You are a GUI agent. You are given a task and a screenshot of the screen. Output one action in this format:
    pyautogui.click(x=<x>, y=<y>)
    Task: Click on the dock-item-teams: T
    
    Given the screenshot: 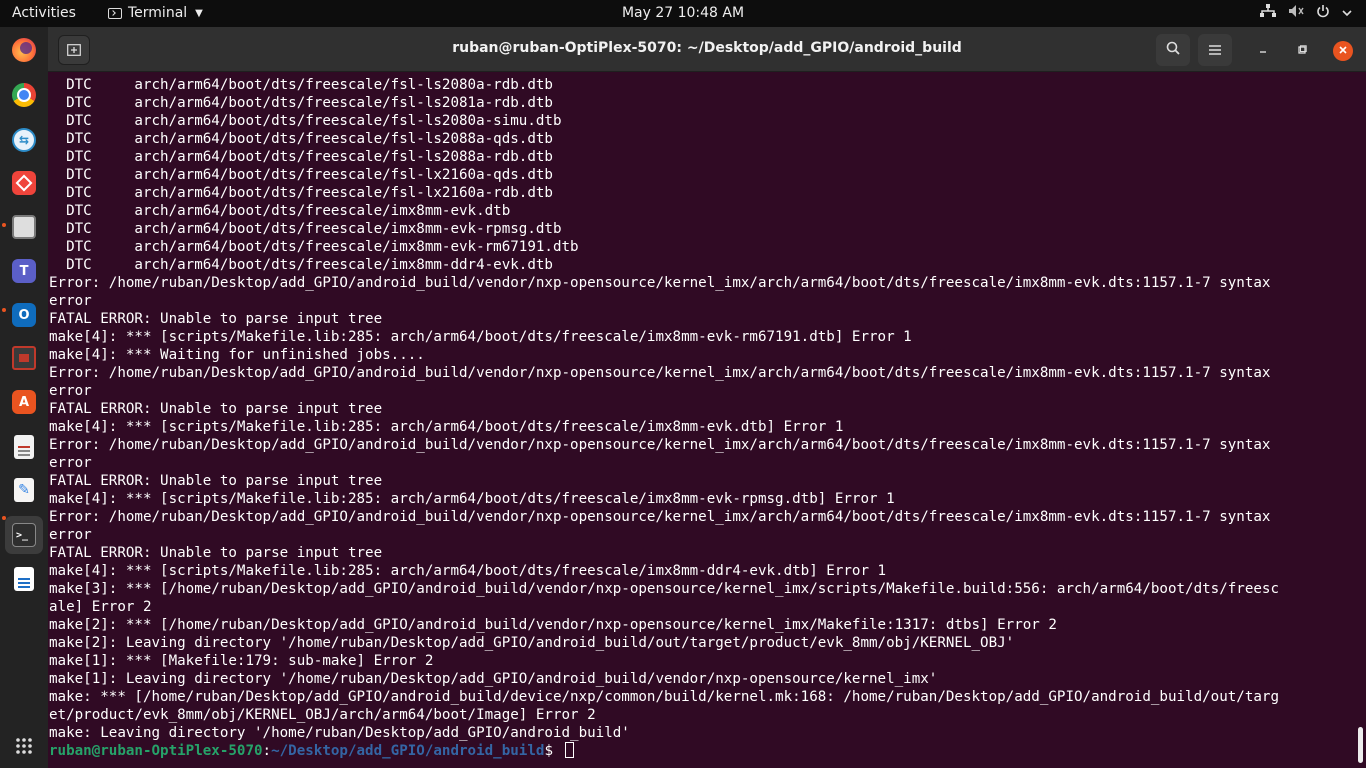 What is the action you would take?
    pyautogui.click(x=24, y=271)
    